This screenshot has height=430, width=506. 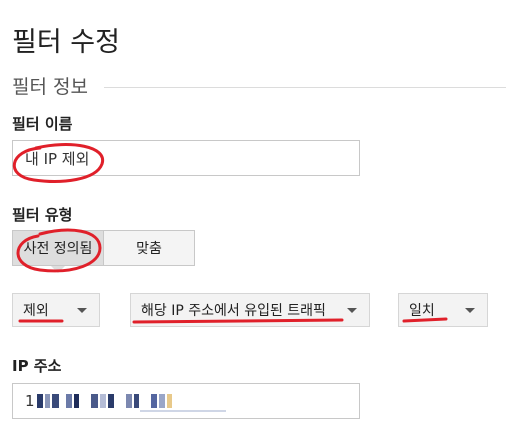 What do you see at coordinates (183, 411) in the screenshot?
I see `ip-blur-underline` at bounding box center [183, 411].